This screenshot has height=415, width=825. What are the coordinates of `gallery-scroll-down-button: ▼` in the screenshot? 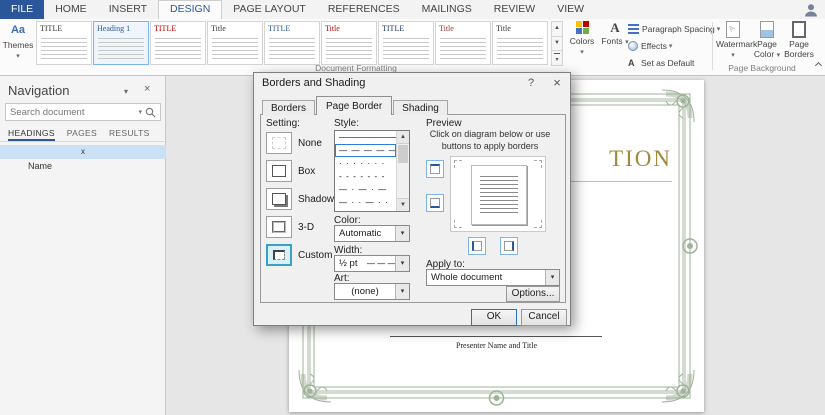 It's located at (557, 43).